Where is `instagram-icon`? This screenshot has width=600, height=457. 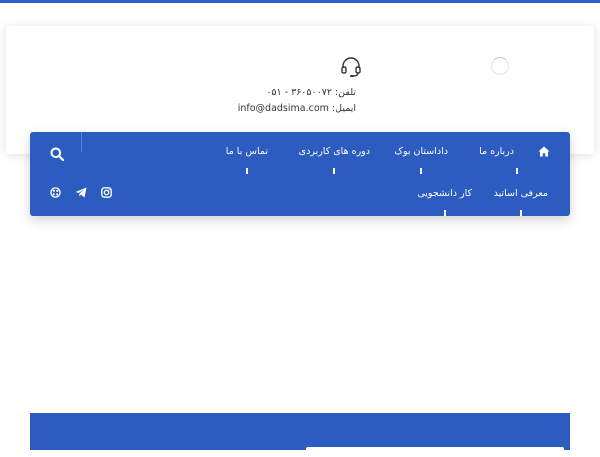 instagram-icon is located at coordinates (106, 192).